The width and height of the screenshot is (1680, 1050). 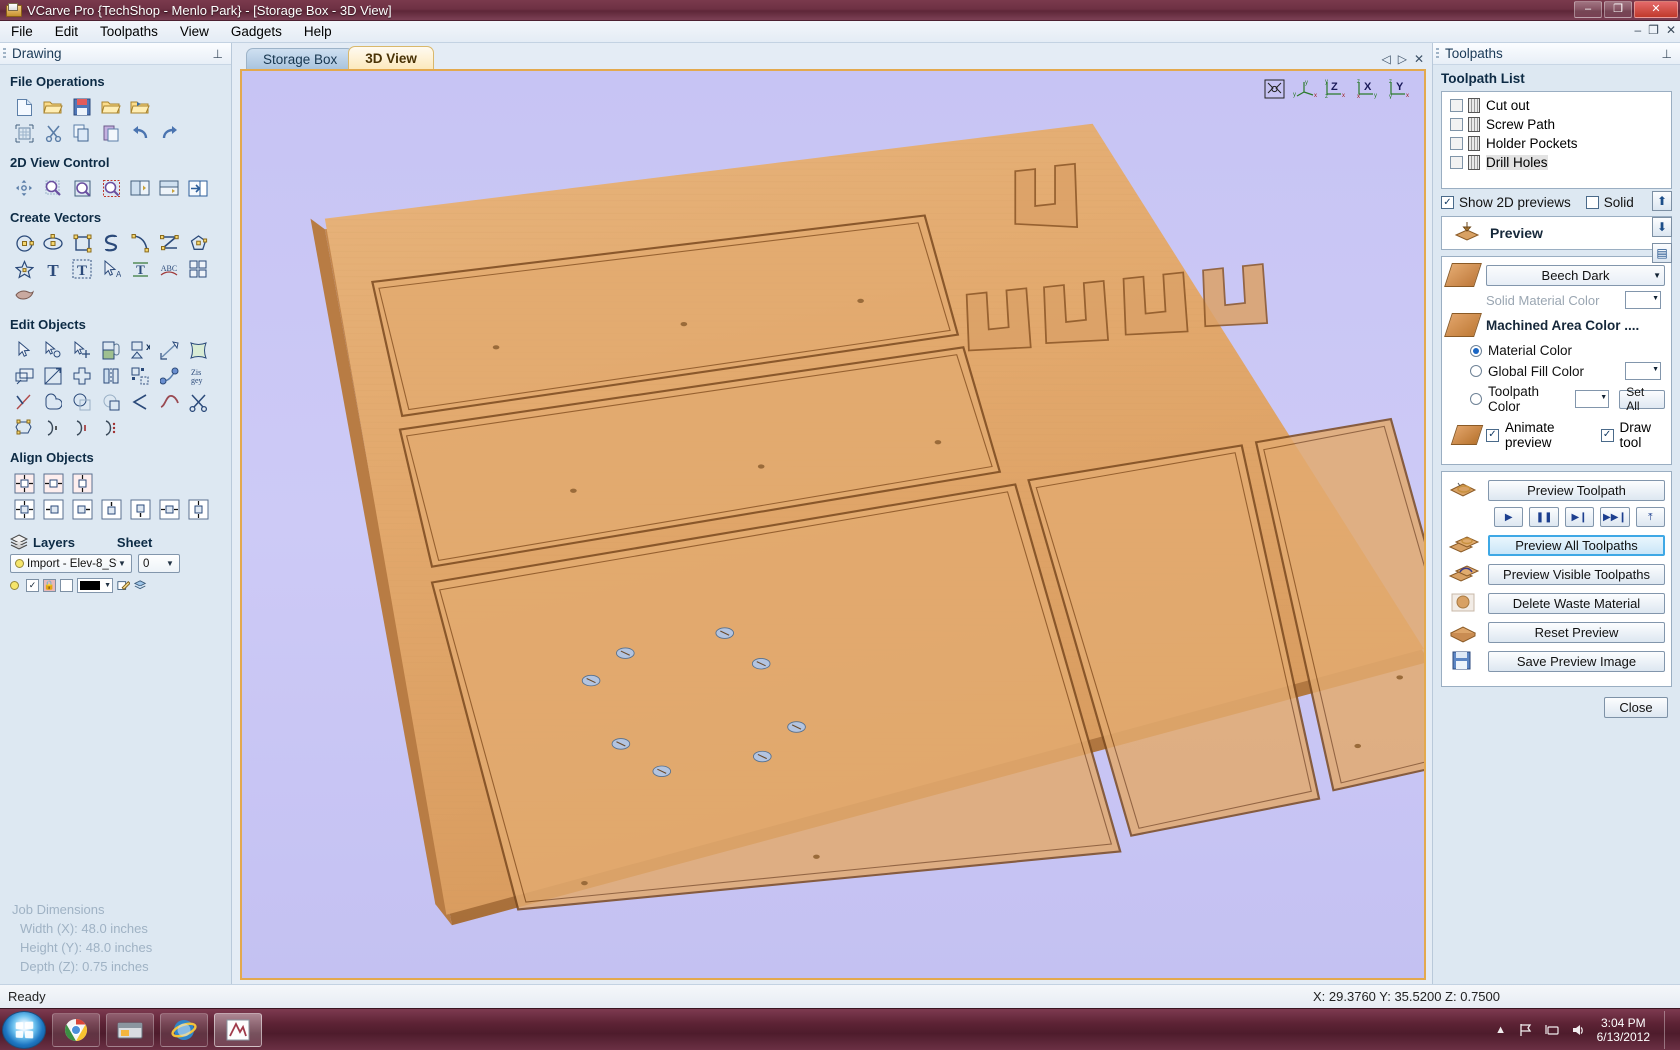 I want to click on cut-icon, so click(x=53, y=133).